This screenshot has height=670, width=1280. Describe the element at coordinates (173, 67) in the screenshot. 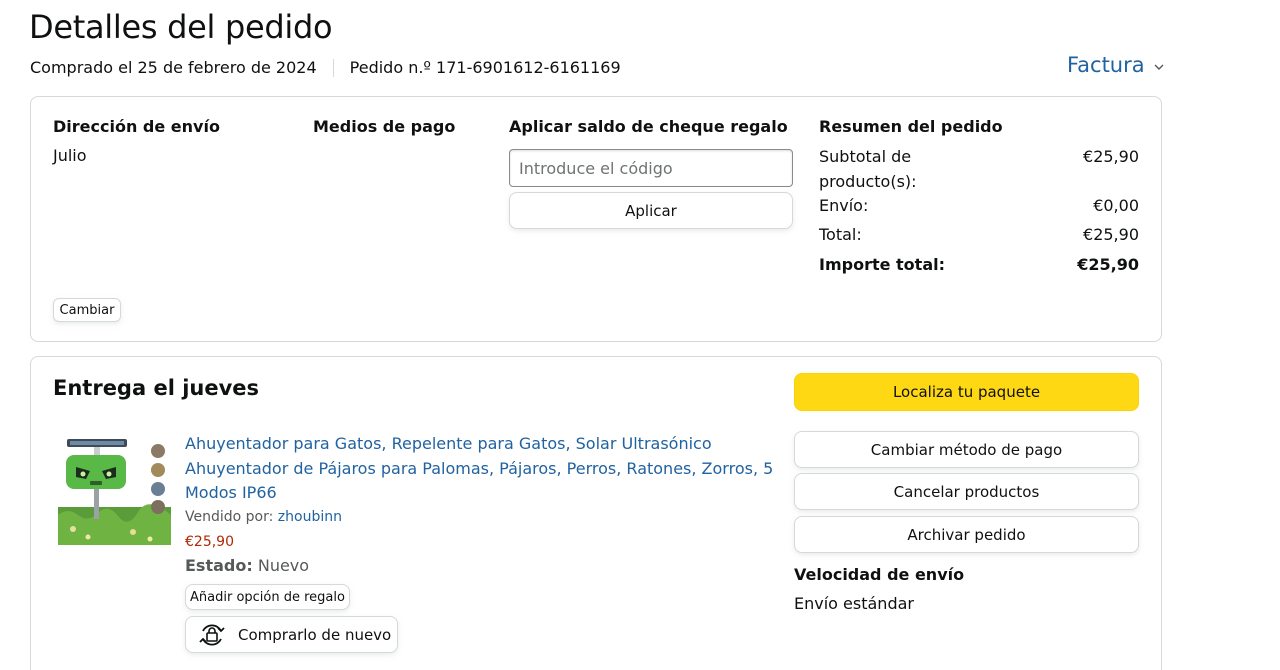

I see `purchase-date: Comprado el 25 de febrero de 2024` at that location.